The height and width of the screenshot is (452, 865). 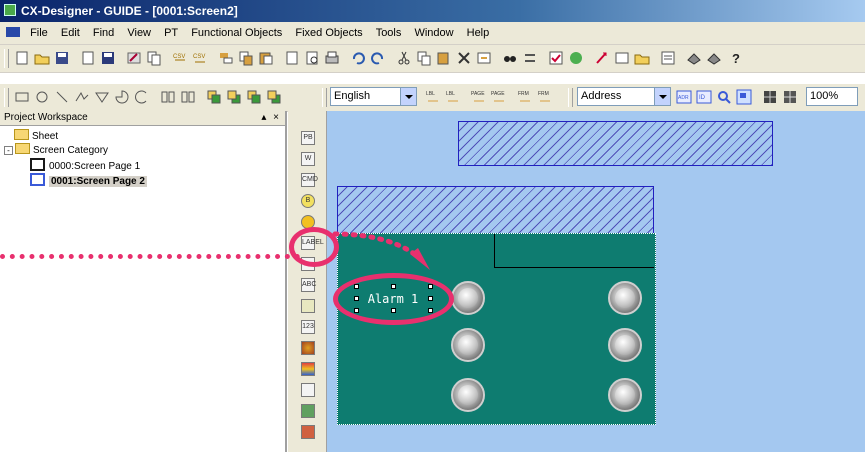 I want to click on print-icon, so click(x=332, y=58).